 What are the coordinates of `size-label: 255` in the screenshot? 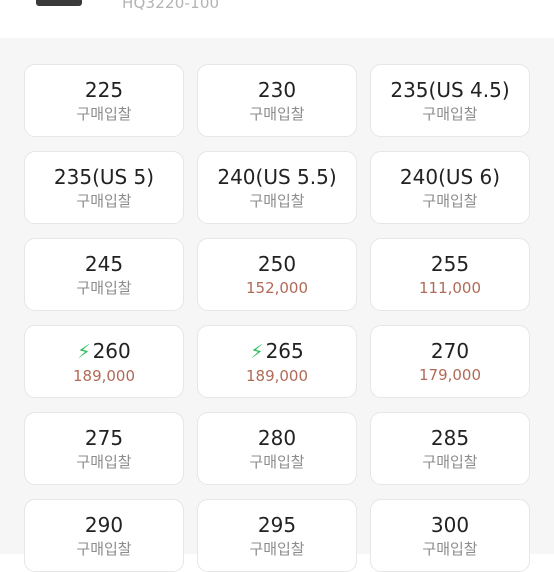 It's located at (450, 264).